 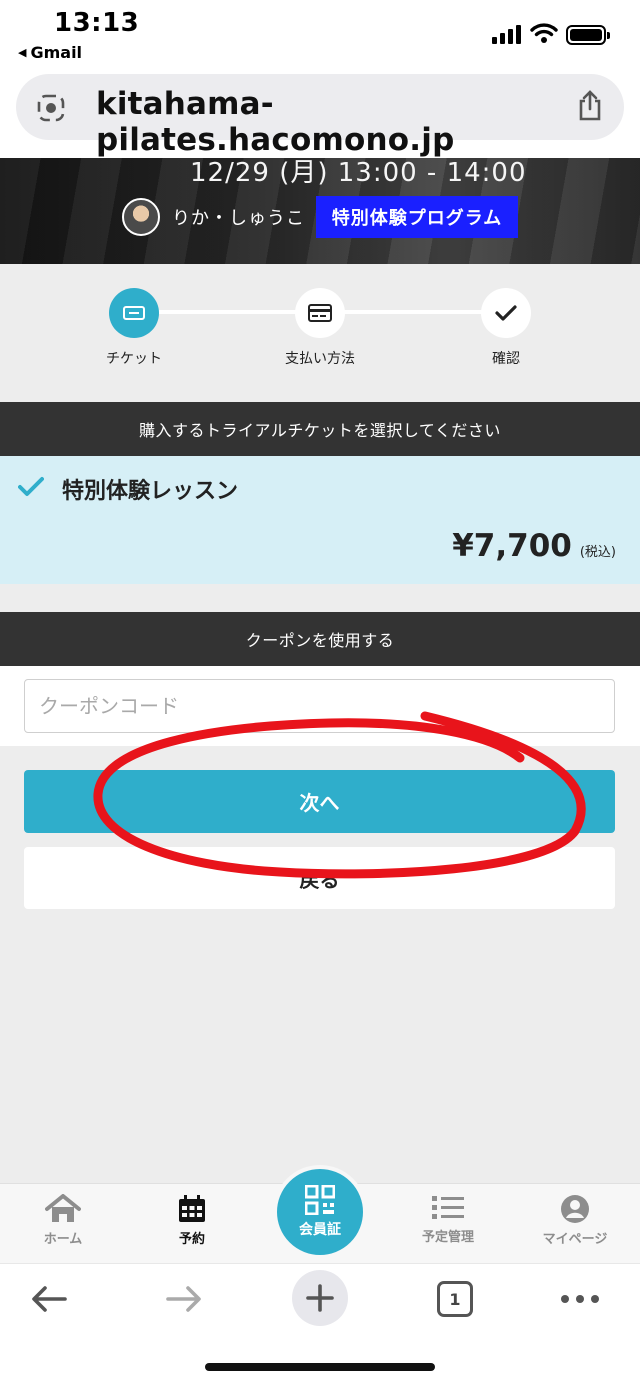 What do you see at coordinates (590, 106) in the screenshot?
I see `share-icon` at bounding box center [590, 106].